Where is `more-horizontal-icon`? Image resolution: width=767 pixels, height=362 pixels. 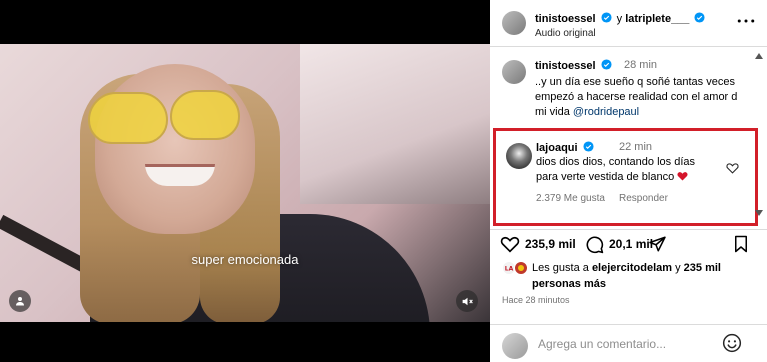 more-horizontal-icon is located at coordinates (746, 21).